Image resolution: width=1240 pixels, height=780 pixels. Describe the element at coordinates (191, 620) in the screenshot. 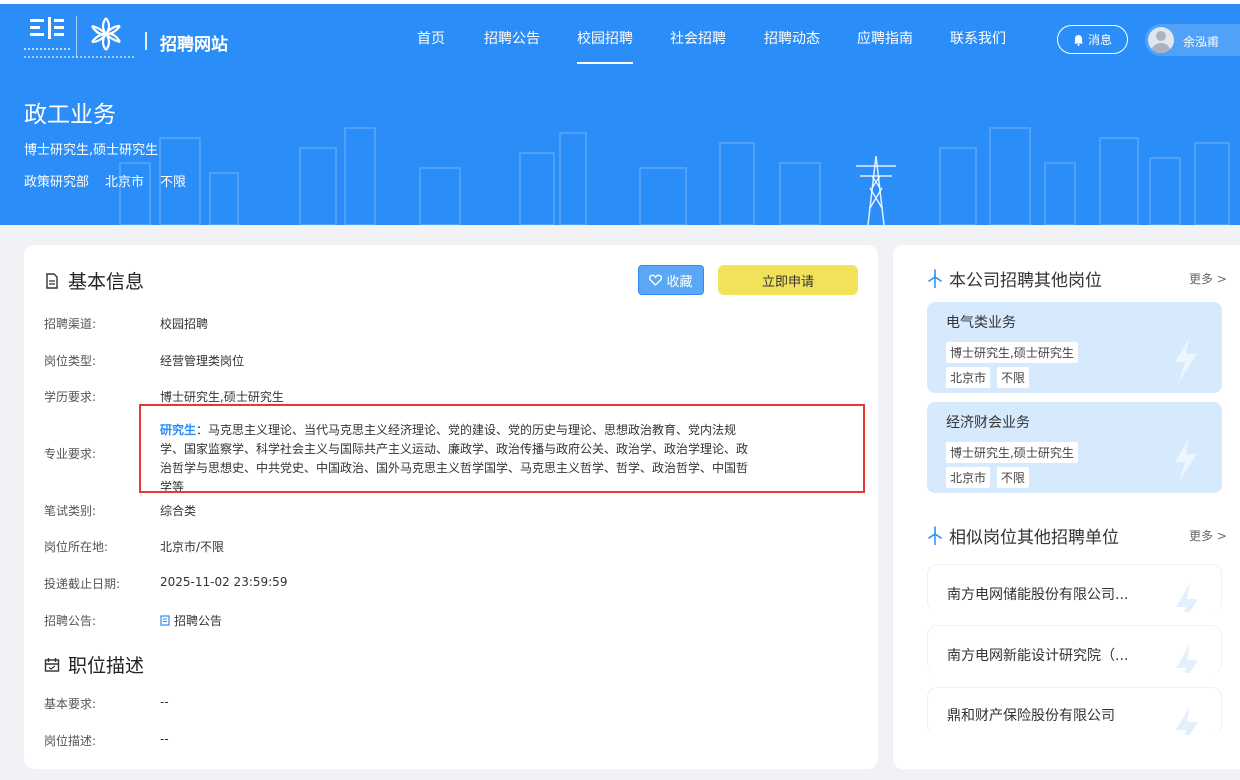

I see `notice-link: 招聘公告` at that location.